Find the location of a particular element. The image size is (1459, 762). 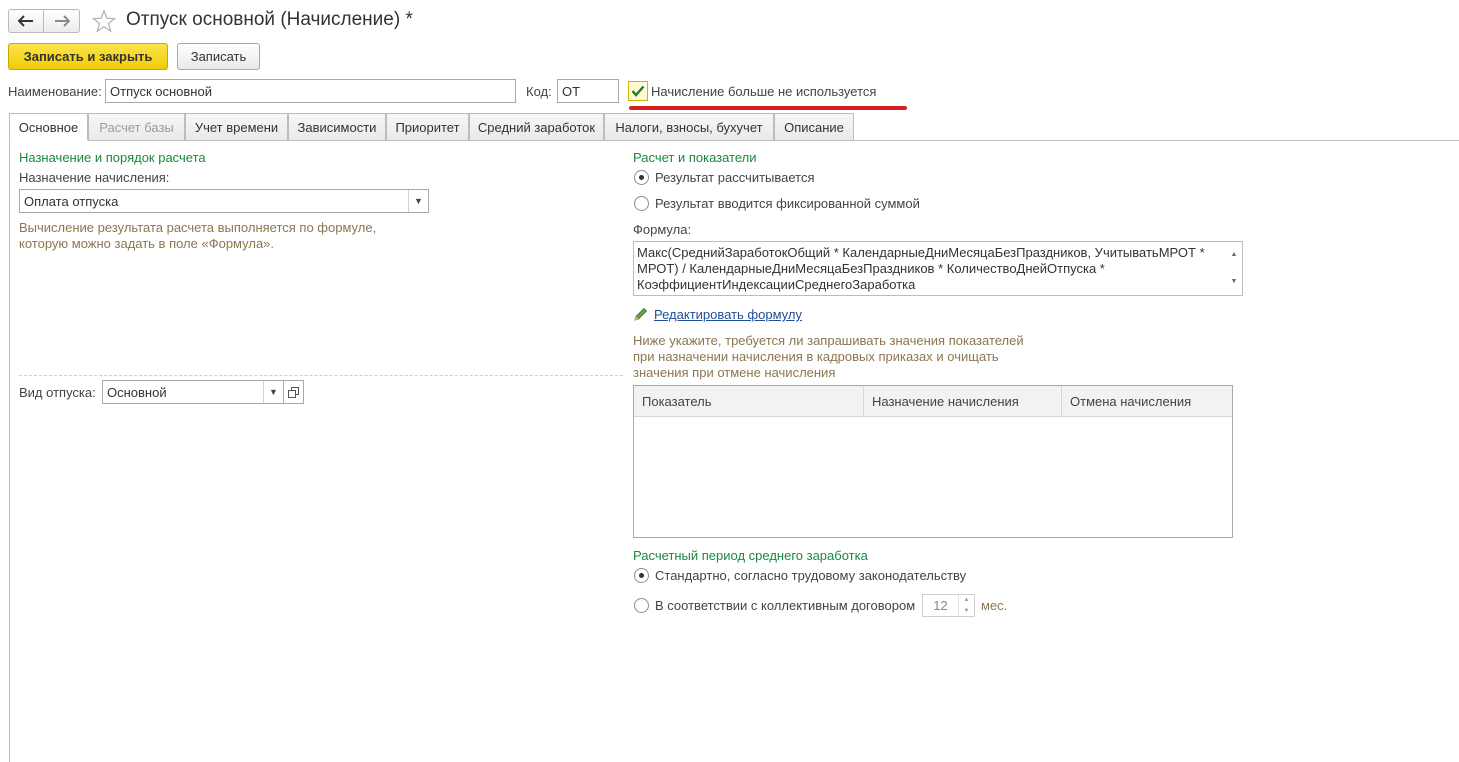

months-stepper: 12 ▲ ▼ is located at coordinates (948, 605).